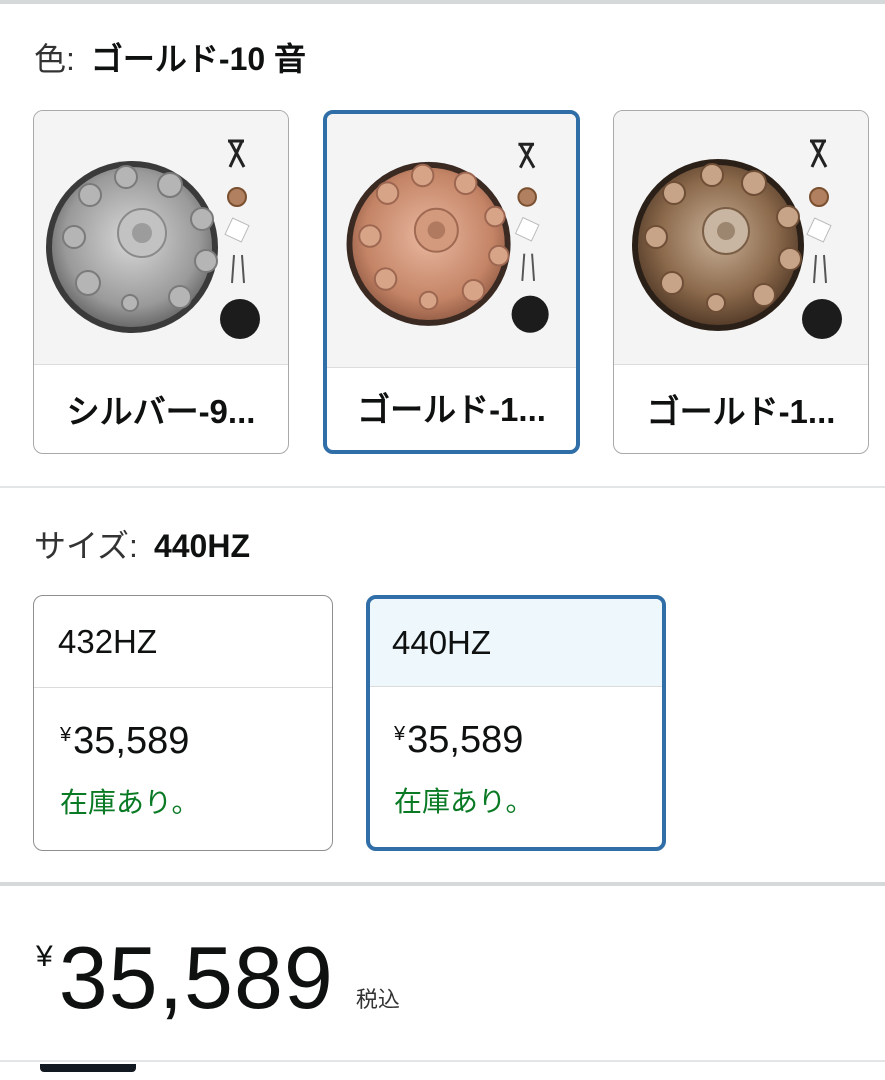 The width and height of the screenshot is (885, 1080). What do you see at coordinates (377, 999) in the screenshot?
I see `tax-included-note: 税込` at bounding box center [377, 999].